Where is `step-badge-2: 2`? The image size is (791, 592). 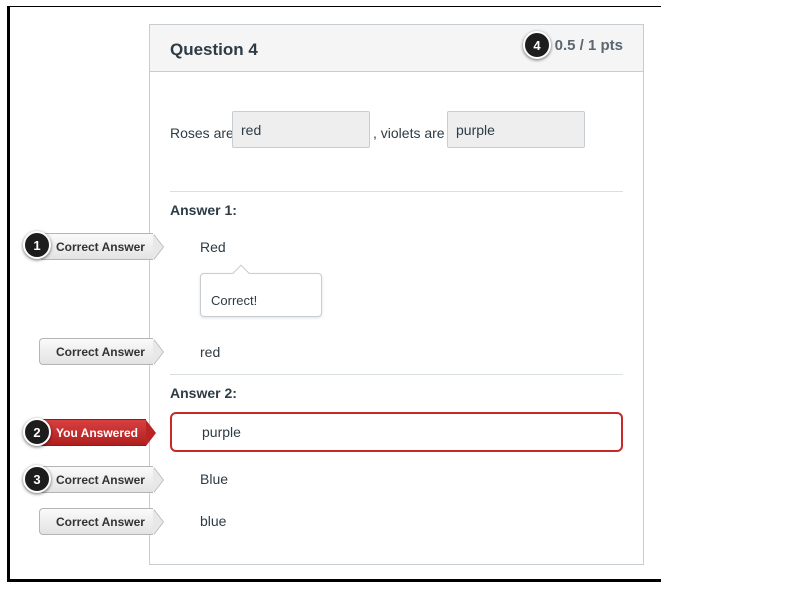 step-badge-2: 2 is located at coordinates (37, 432).